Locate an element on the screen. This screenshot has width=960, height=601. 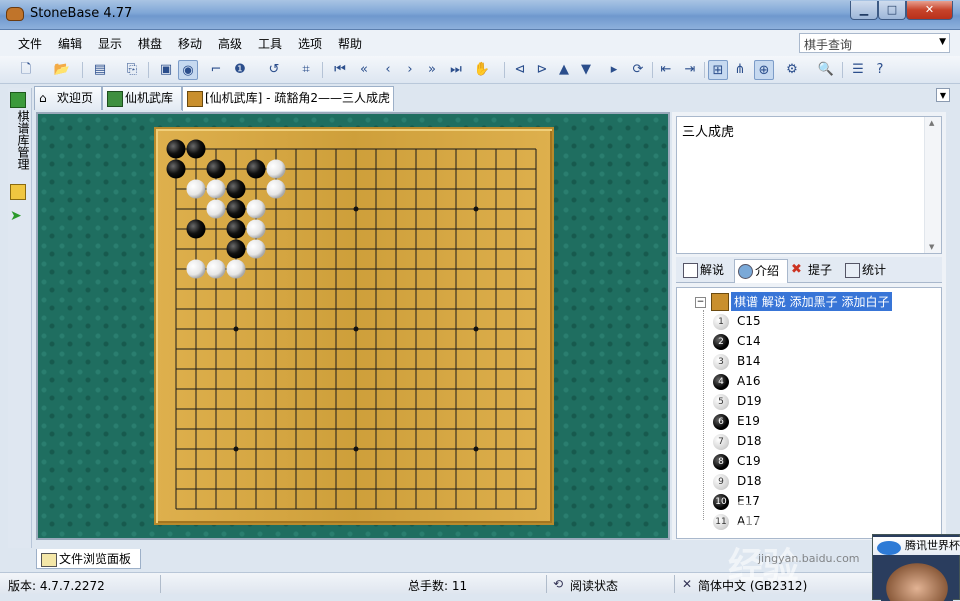
tab-list-dropdown: ▼ is located at coordinates (943, 95).